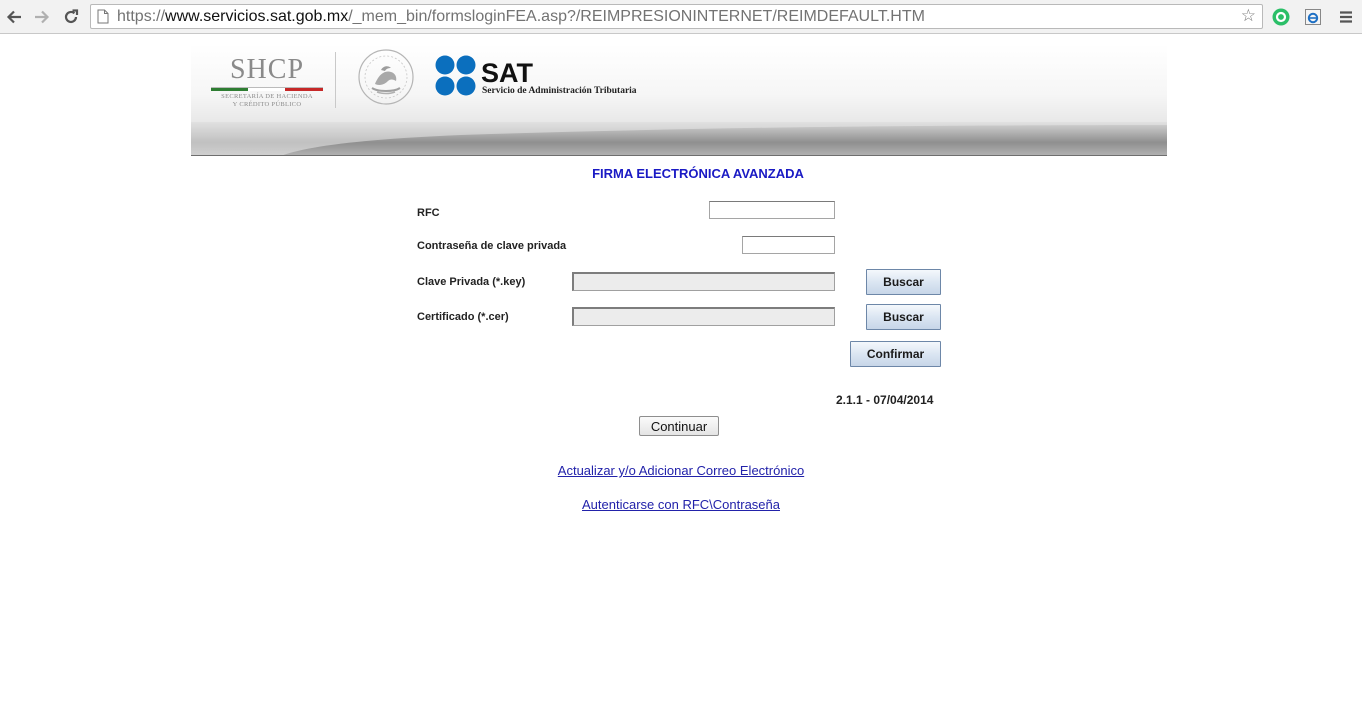 The image size is (1362, 701). Describe the element at coordinates (267, 69) in the screenshot. I see `shcp-title: SHCP` at that location.